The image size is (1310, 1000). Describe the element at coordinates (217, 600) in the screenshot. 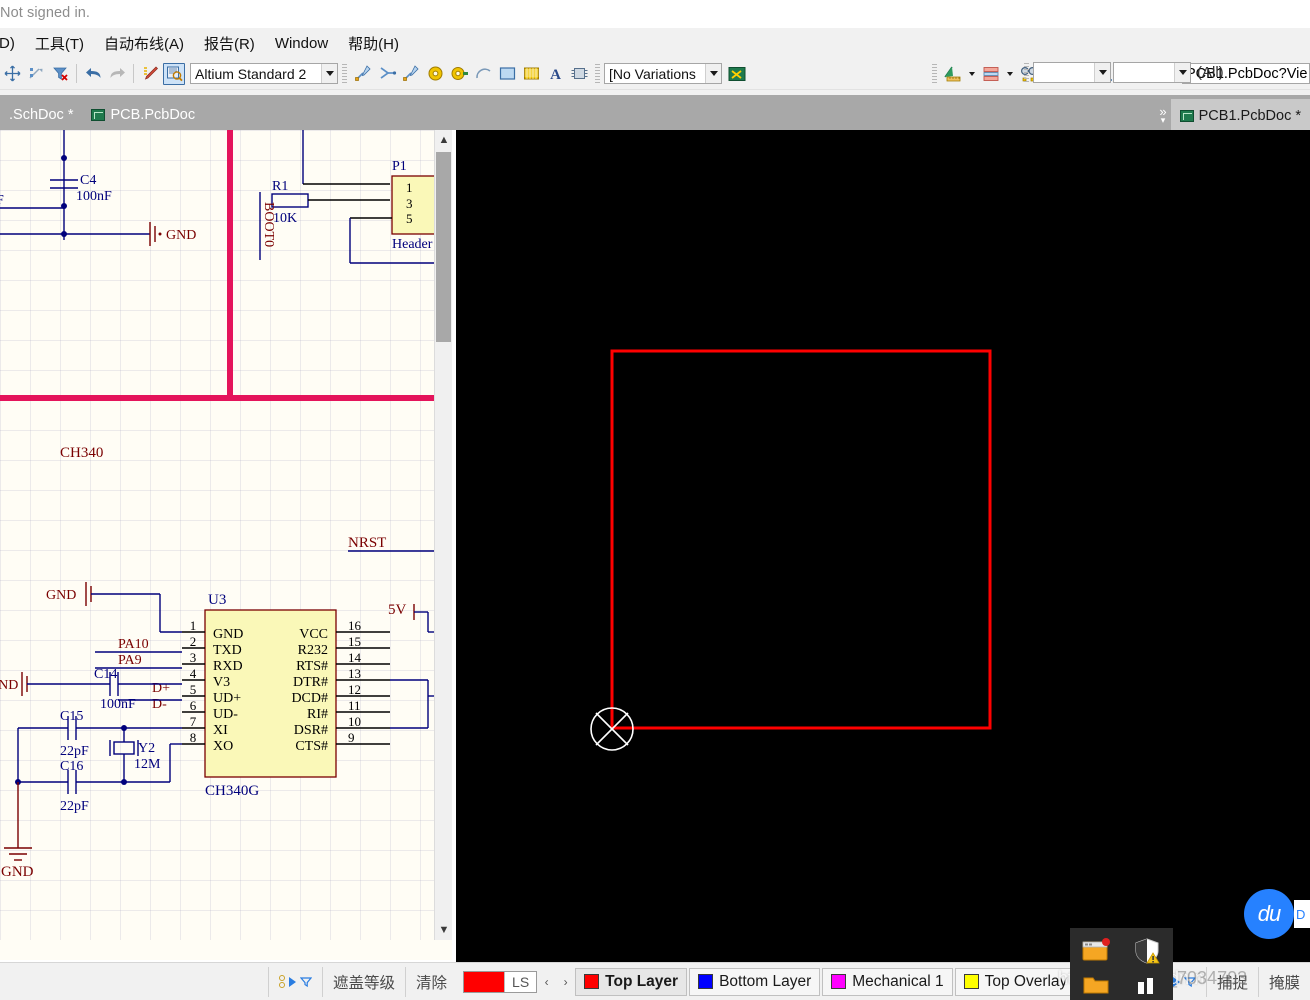

I see `u3-designator: U3` at that location.